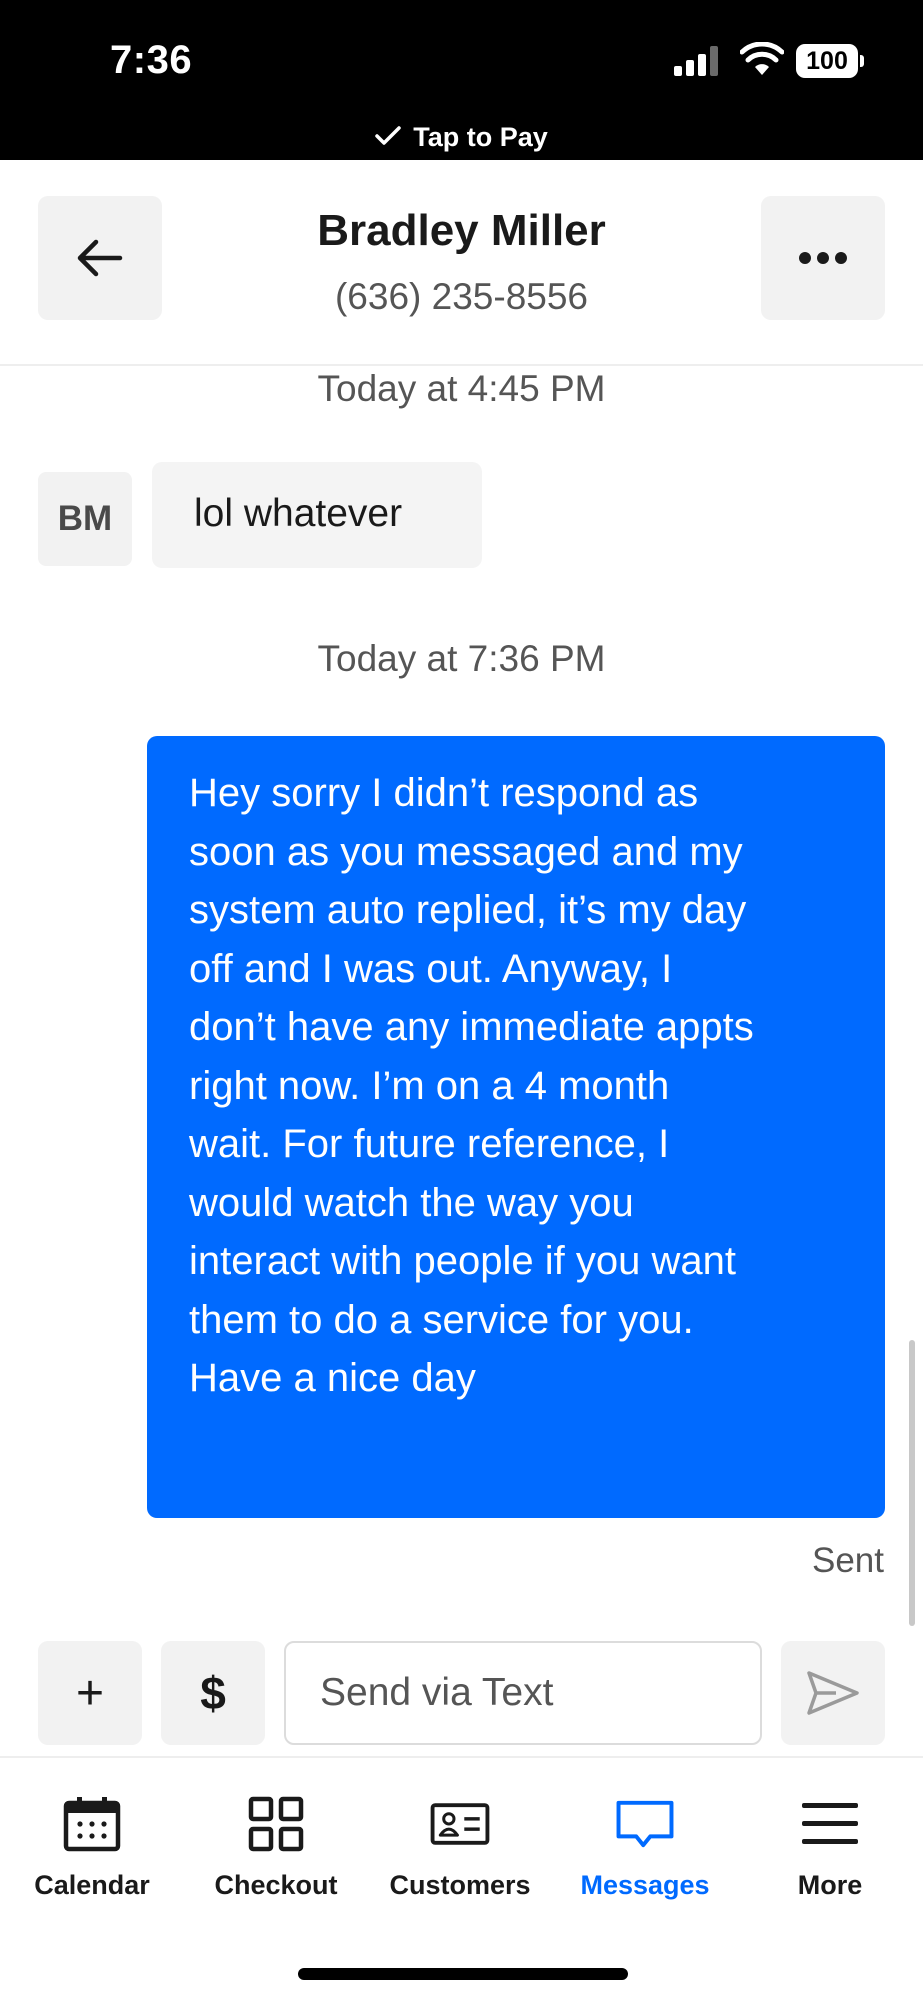  What do you see at coordinates (848, 1560) in the screenshot?
I see `message-status: Sent` at bounding box center [848, 1560].